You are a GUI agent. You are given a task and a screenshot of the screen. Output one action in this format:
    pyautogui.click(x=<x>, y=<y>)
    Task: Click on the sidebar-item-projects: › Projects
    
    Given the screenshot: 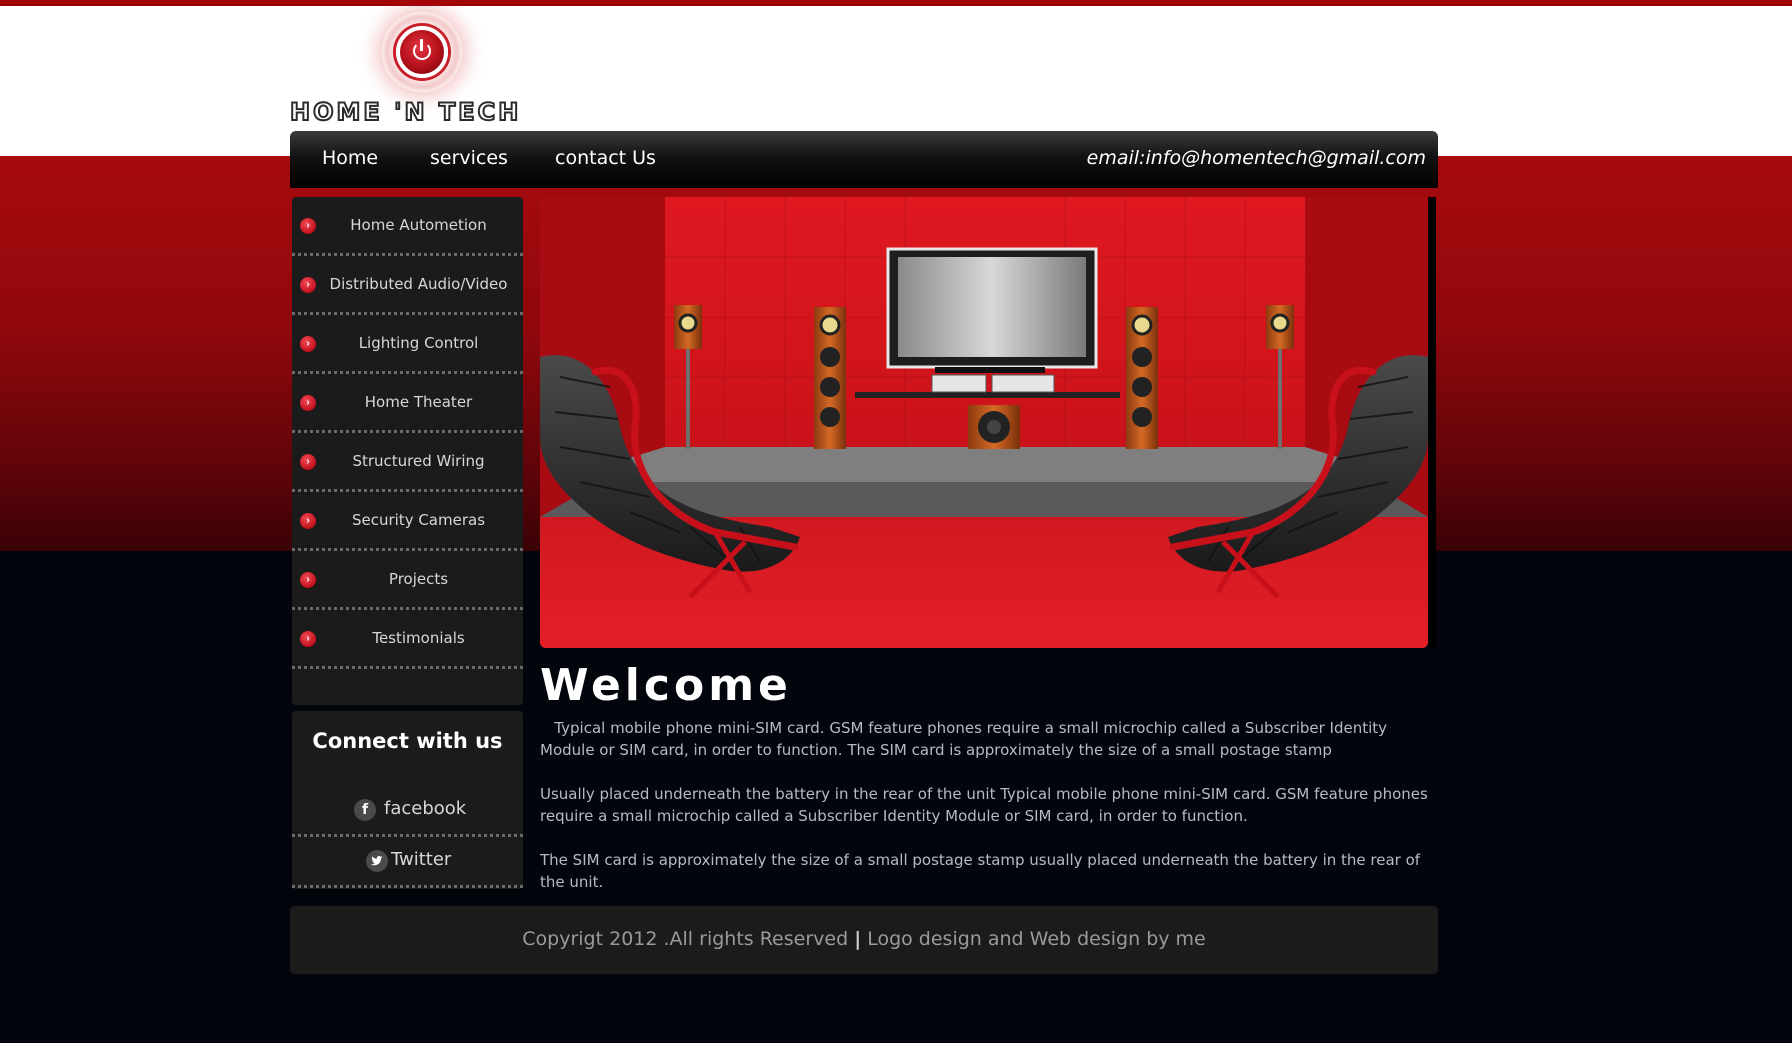 What is the action you would take?
    pyautogui.click(x=407, y=580)
    